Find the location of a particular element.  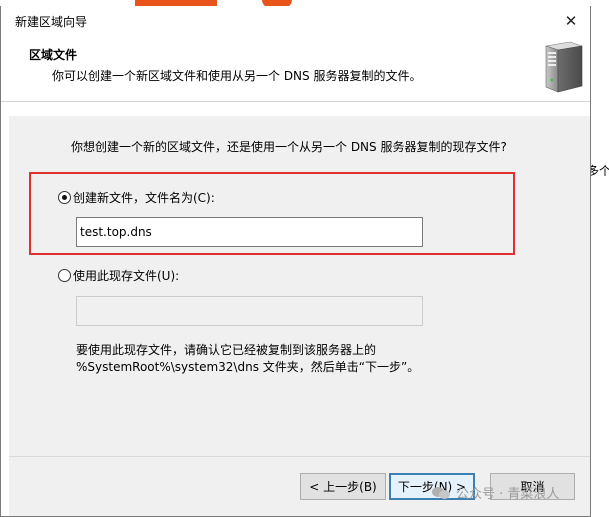

create-new-file-label: 创建新文件，文件名为(C): is located at coordinates (144, 197).